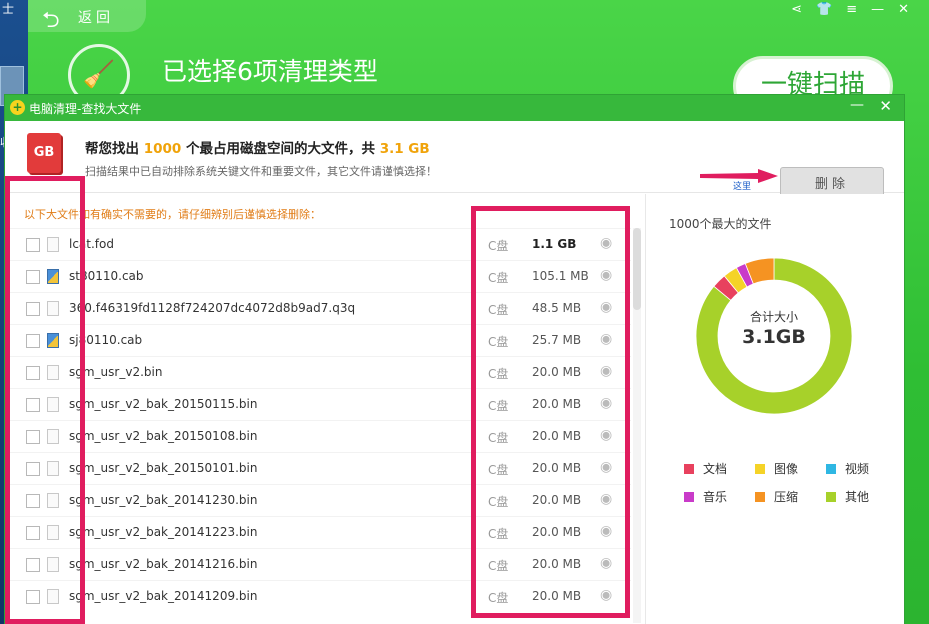 The image size is (929, 624). I want to click on checkbox-highlight-box, so click(45, 400).